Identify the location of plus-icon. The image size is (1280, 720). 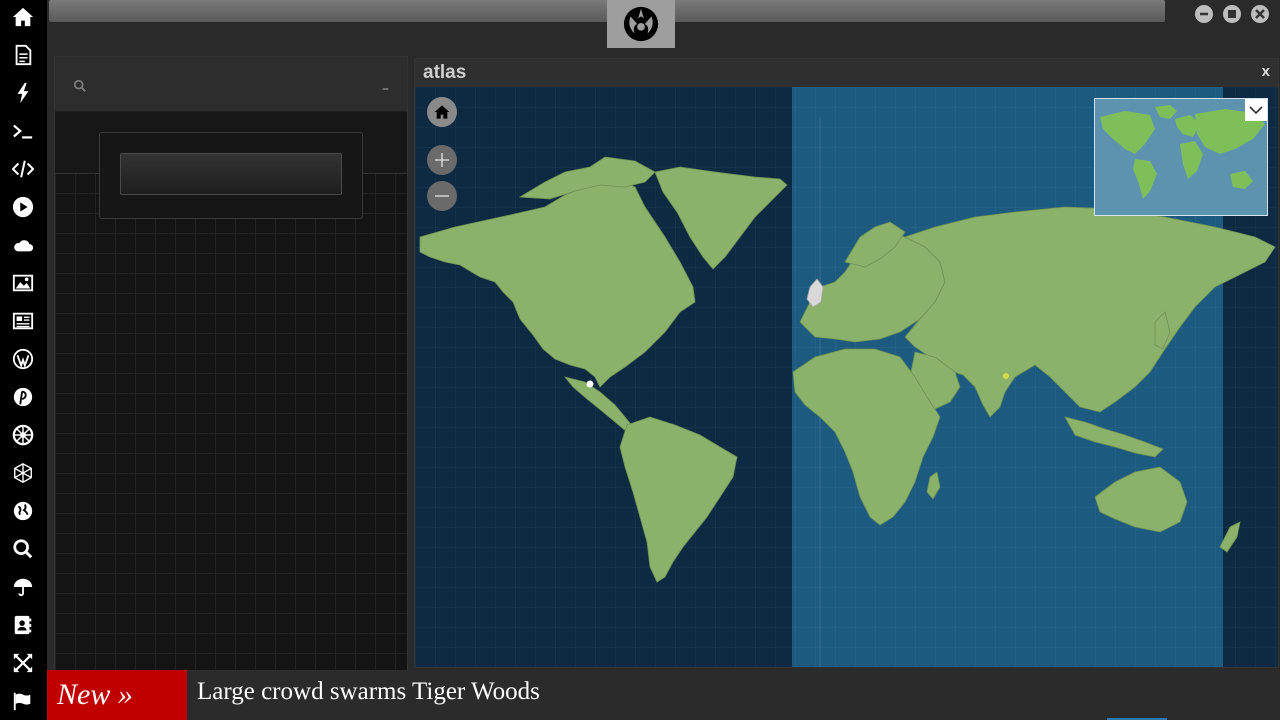
(442, 160).